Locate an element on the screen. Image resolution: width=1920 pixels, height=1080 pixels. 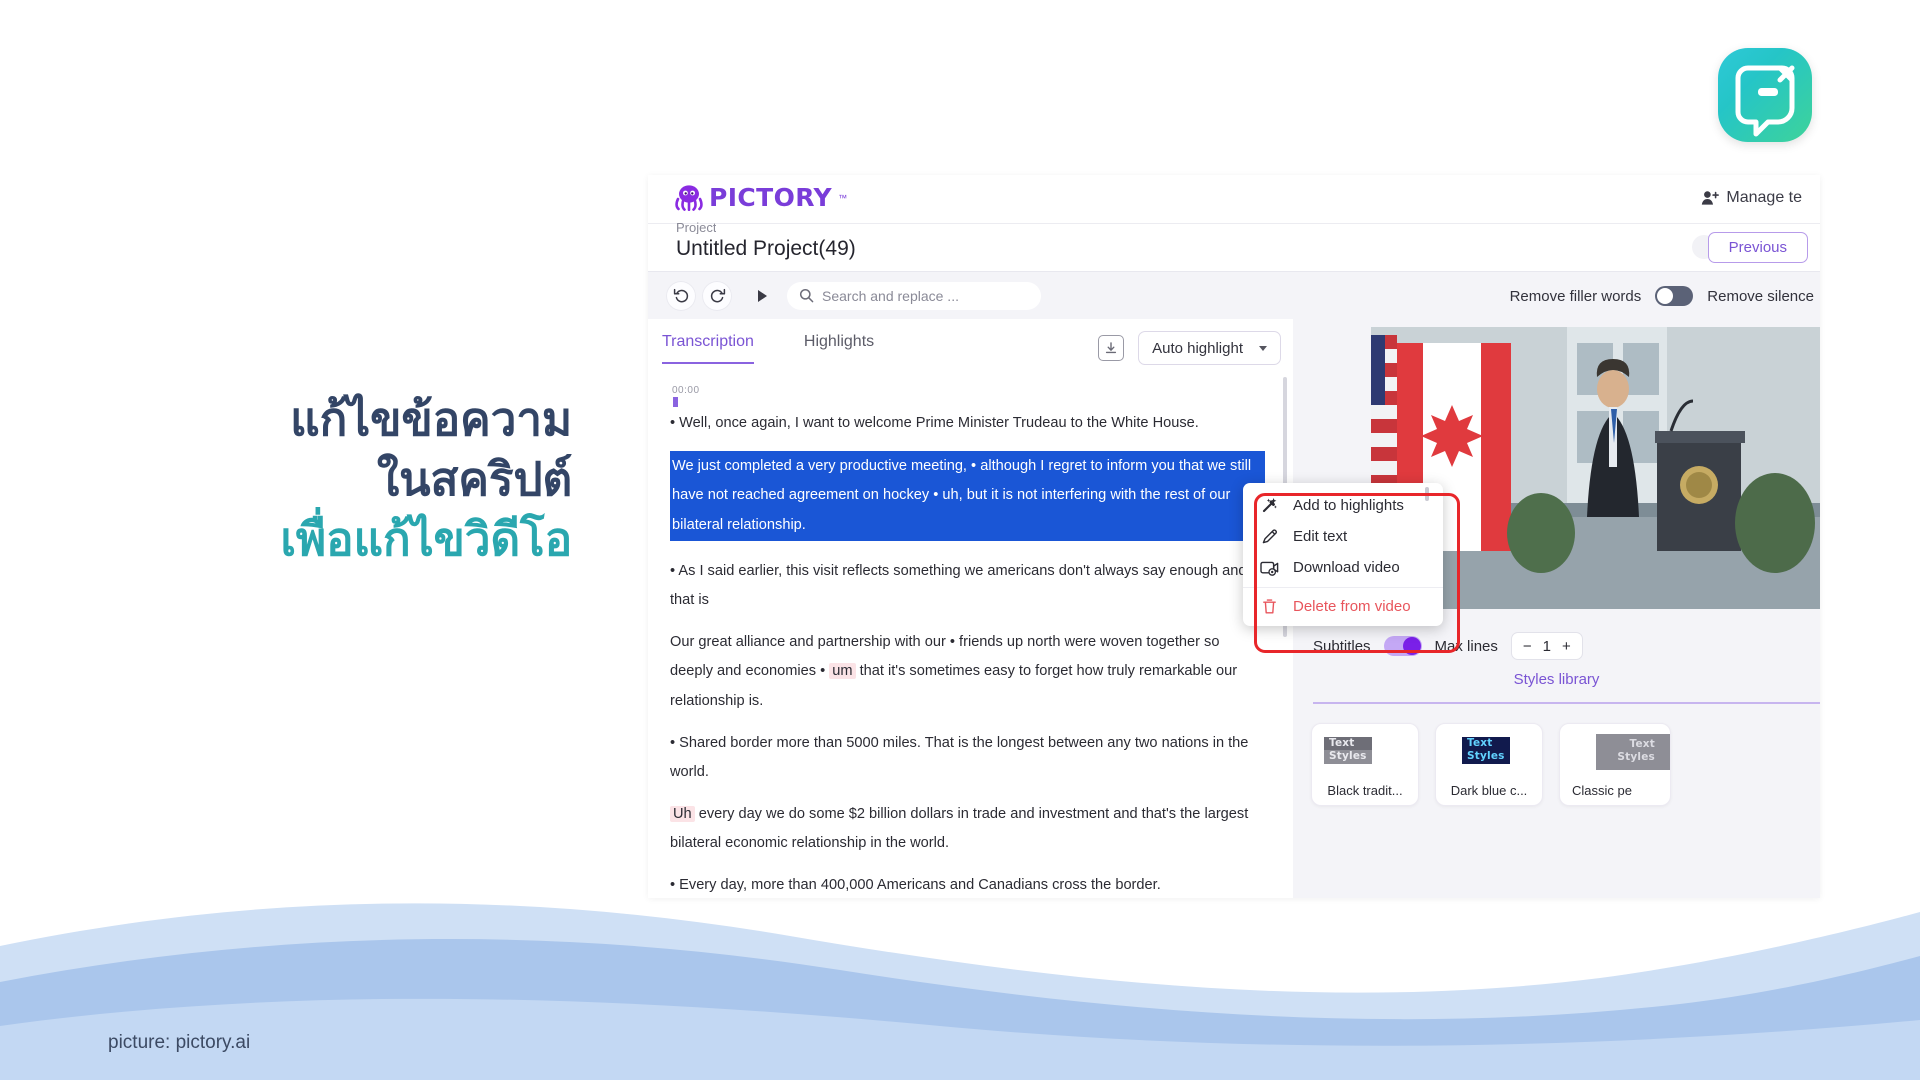
max-lines-label: Max lines is located at coordinates (1466, 646).